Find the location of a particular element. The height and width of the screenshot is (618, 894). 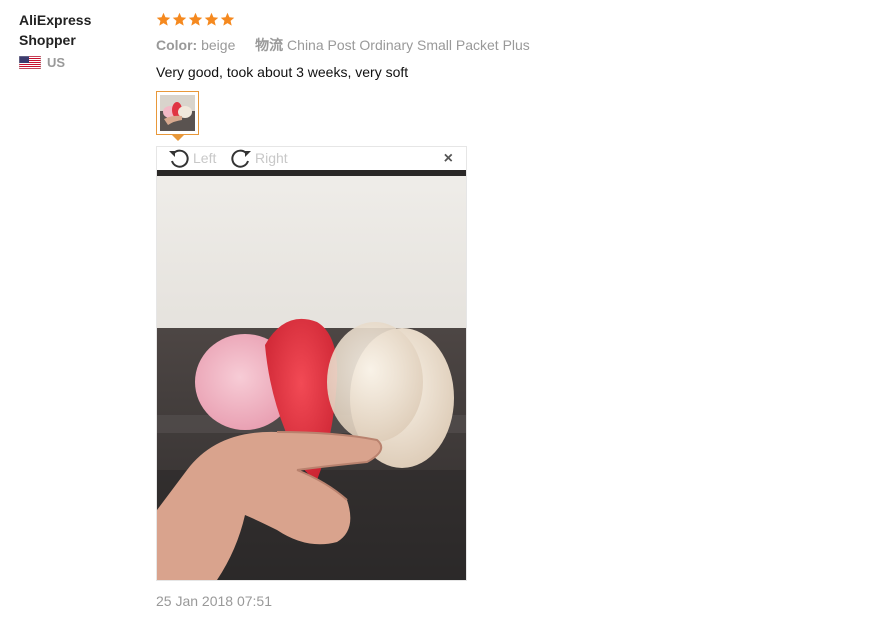

star-rating is located at coordinates (506, 19).